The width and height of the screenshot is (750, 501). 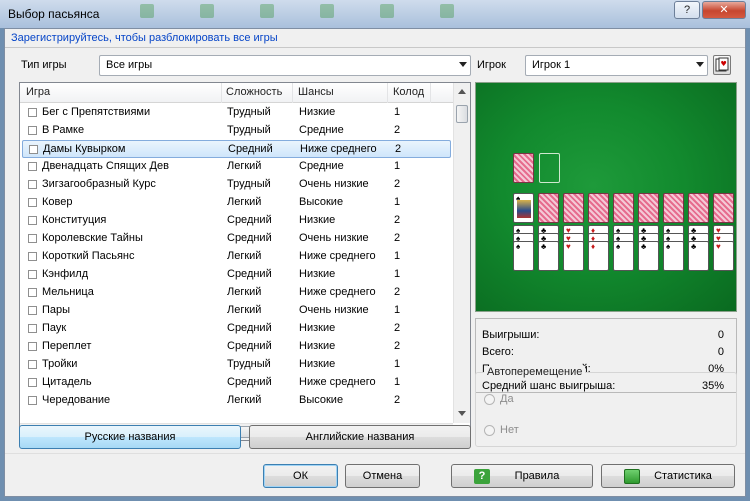 I want to click on table-row: Конституция Средний Низкие 2, so click(x=236, y=221).